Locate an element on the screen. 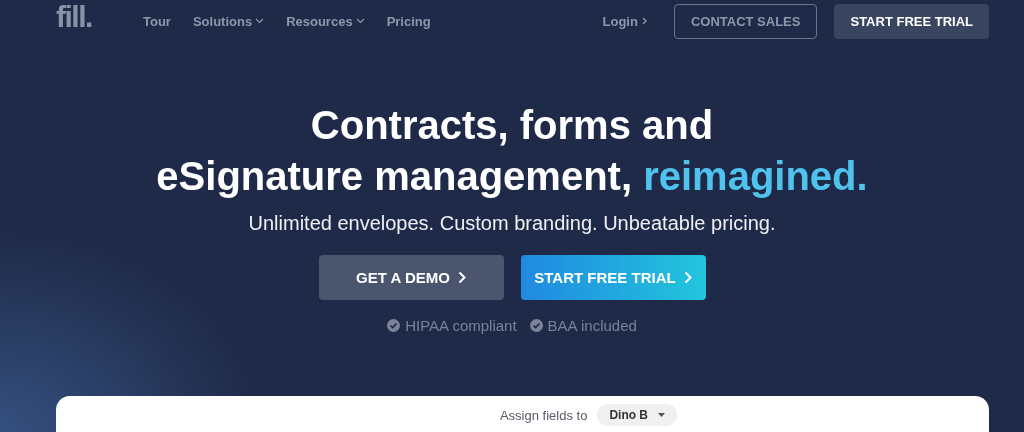 The image size is (1024, 432). contact-sales-button: CONTACT SALES is located at coordinates (745, 21).